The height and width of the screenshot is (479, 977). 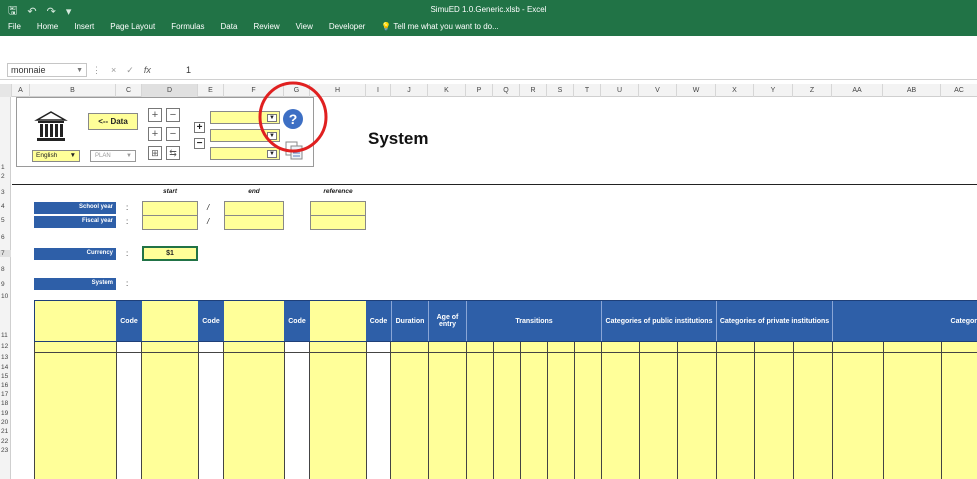 I want to click on column-header: X, so click(x=735, y=90).